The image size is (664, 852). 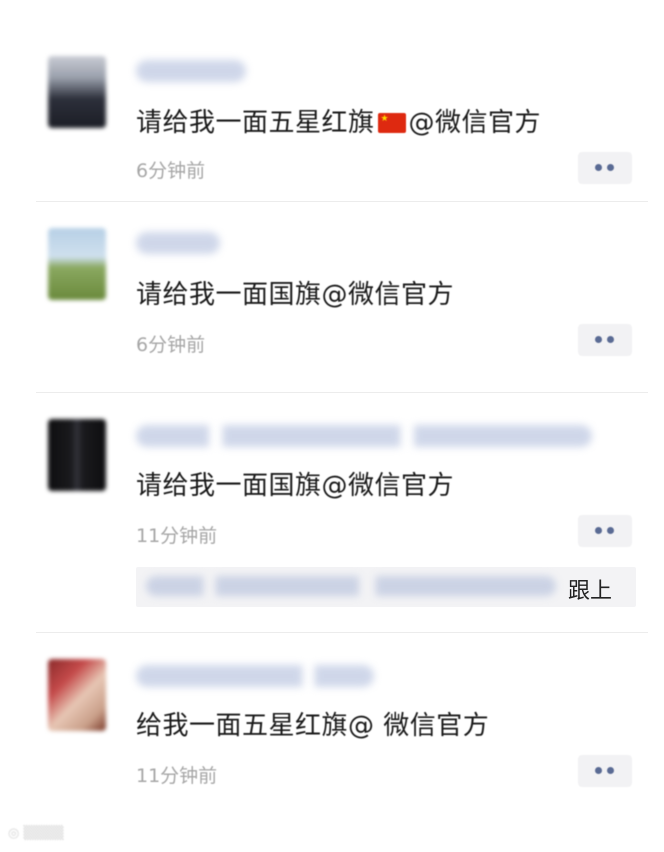 I want to click on comment-text: 请给我一面五星红旗 ★ @微信官方, so click(x=338, y=120).